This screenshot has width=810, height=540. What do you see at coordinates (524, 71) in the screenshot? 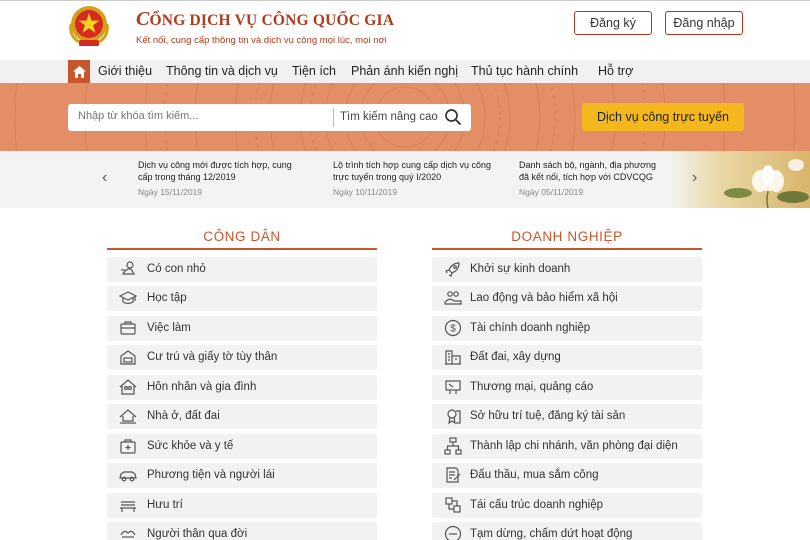
I see `nav-item-procedures: Thủ tục hành chính` at bounding box center [524, 71].